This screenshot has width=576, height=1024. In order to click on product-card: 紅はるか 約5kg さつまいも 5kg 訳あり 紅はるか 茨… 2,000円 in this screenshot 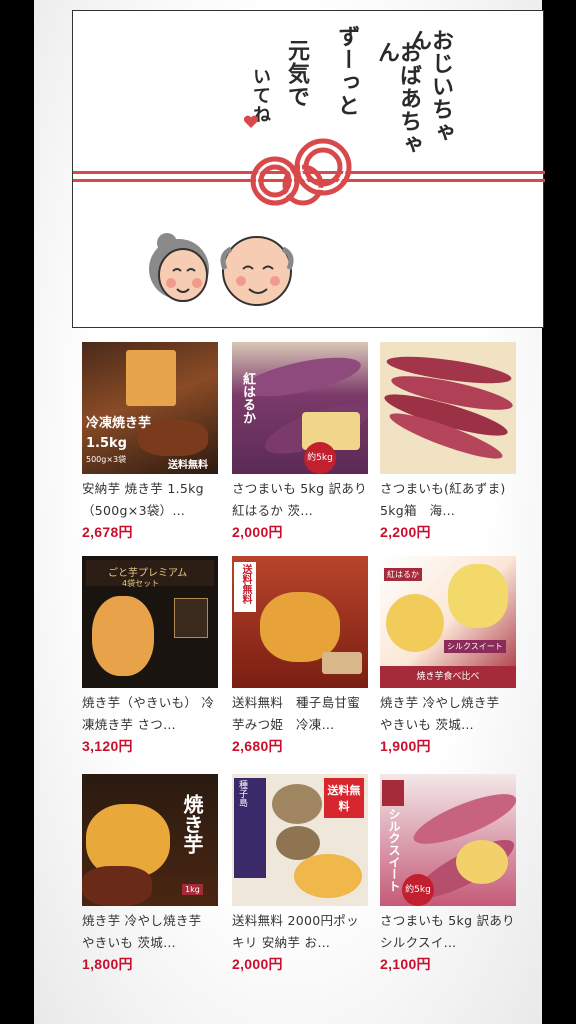, I will do `click(300, 448)`.